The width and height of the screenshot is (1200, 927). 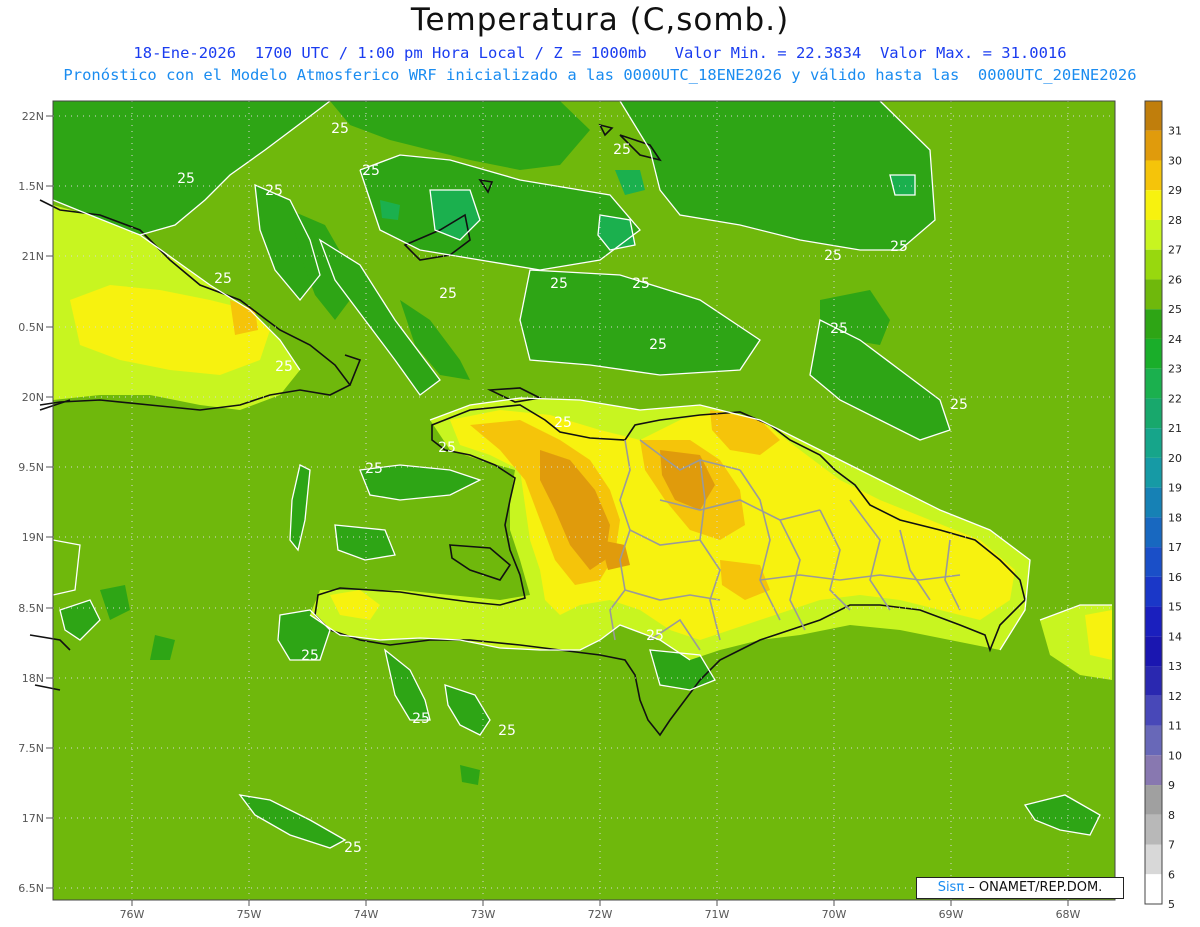 What do you see at coordinates (33, 116) in the screenshot?
I see `lat-tick-label: 22N` at bounding box center [33, 116].